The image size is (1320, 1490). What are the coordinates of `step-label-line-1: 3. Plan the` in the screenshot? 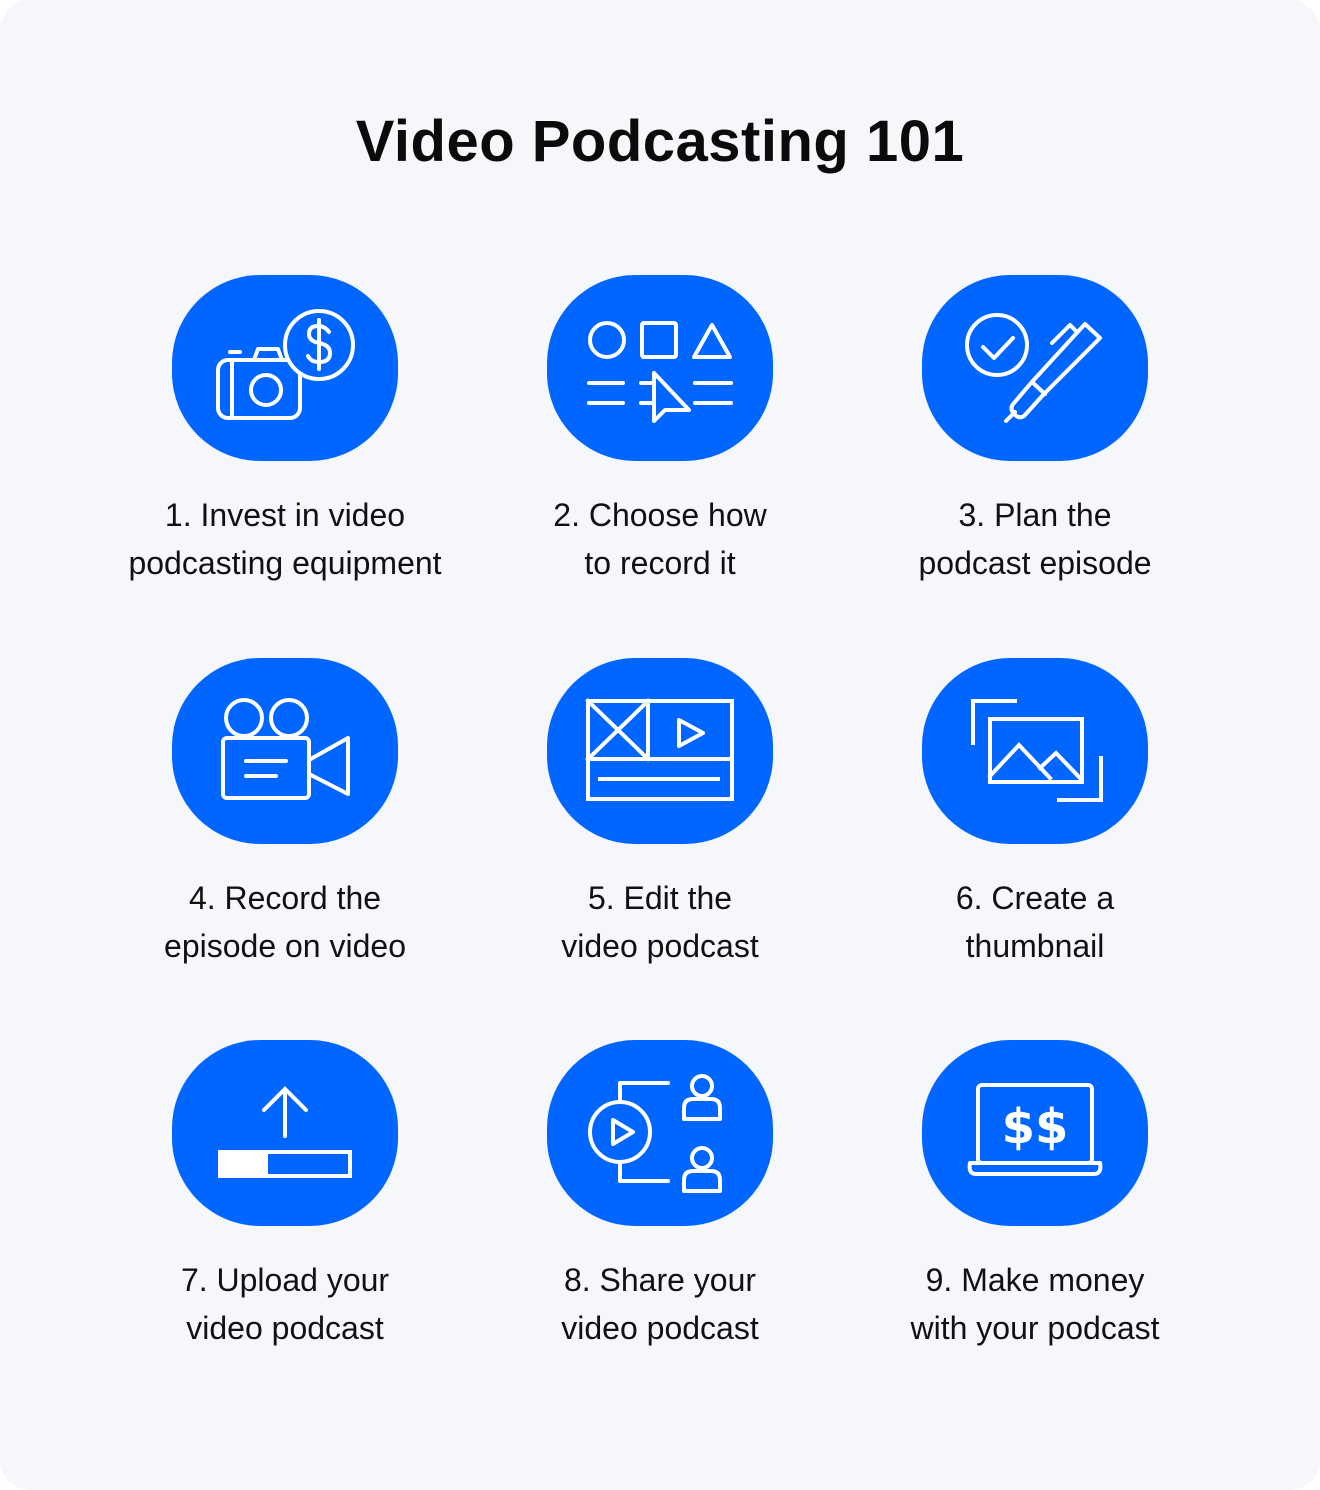 It's located at (1035, 515).